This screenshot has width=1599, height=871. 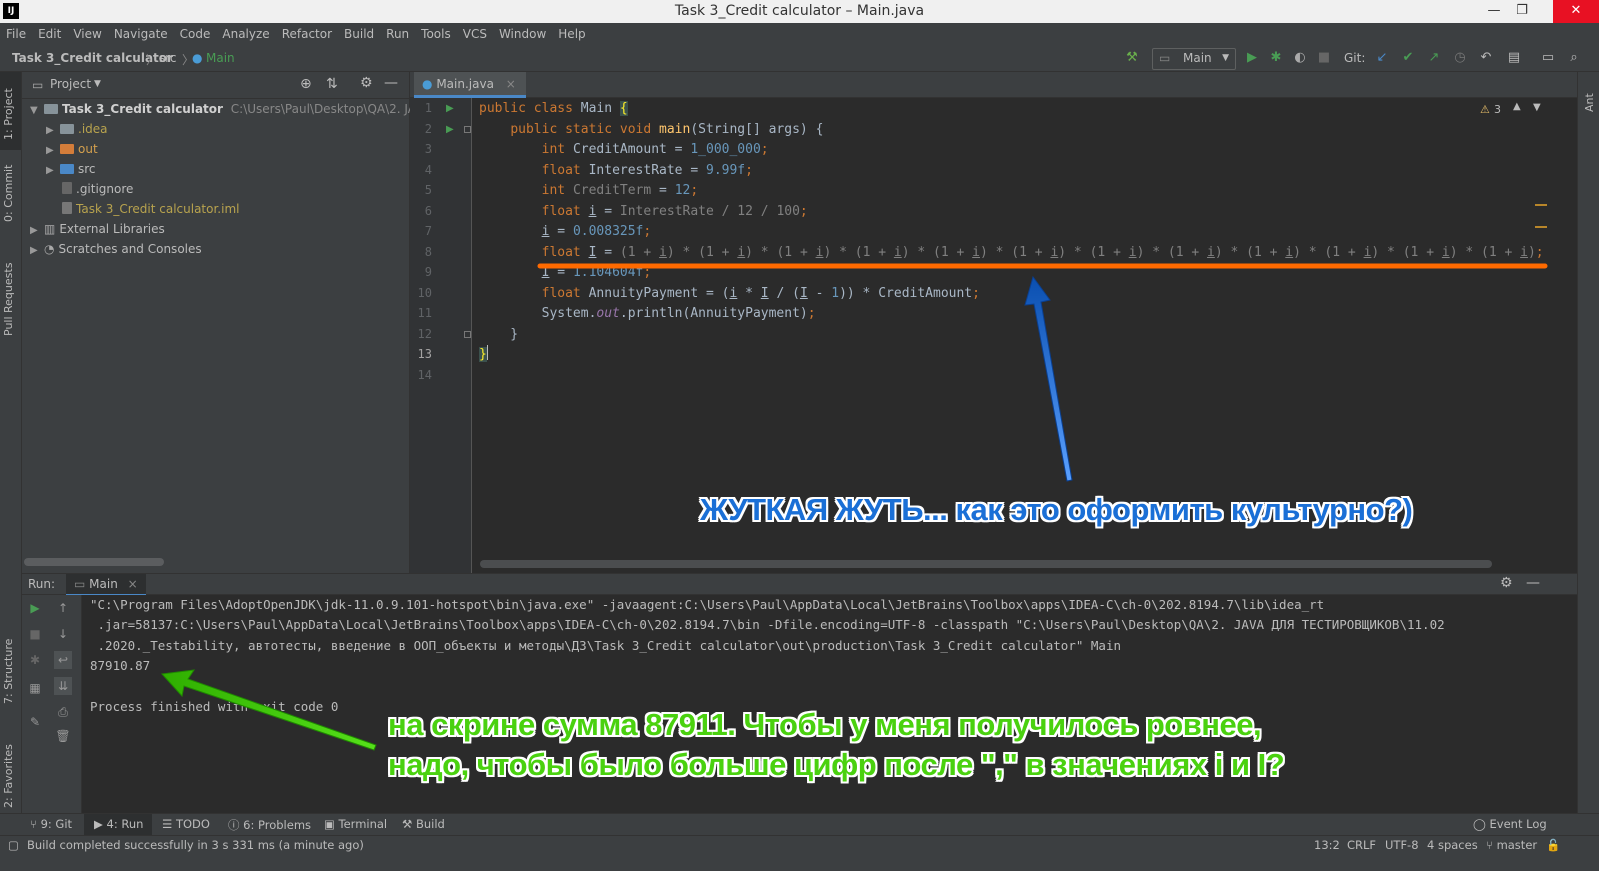 I want to click on tree-item-src: ▶ src, so click(x=71, y=169).